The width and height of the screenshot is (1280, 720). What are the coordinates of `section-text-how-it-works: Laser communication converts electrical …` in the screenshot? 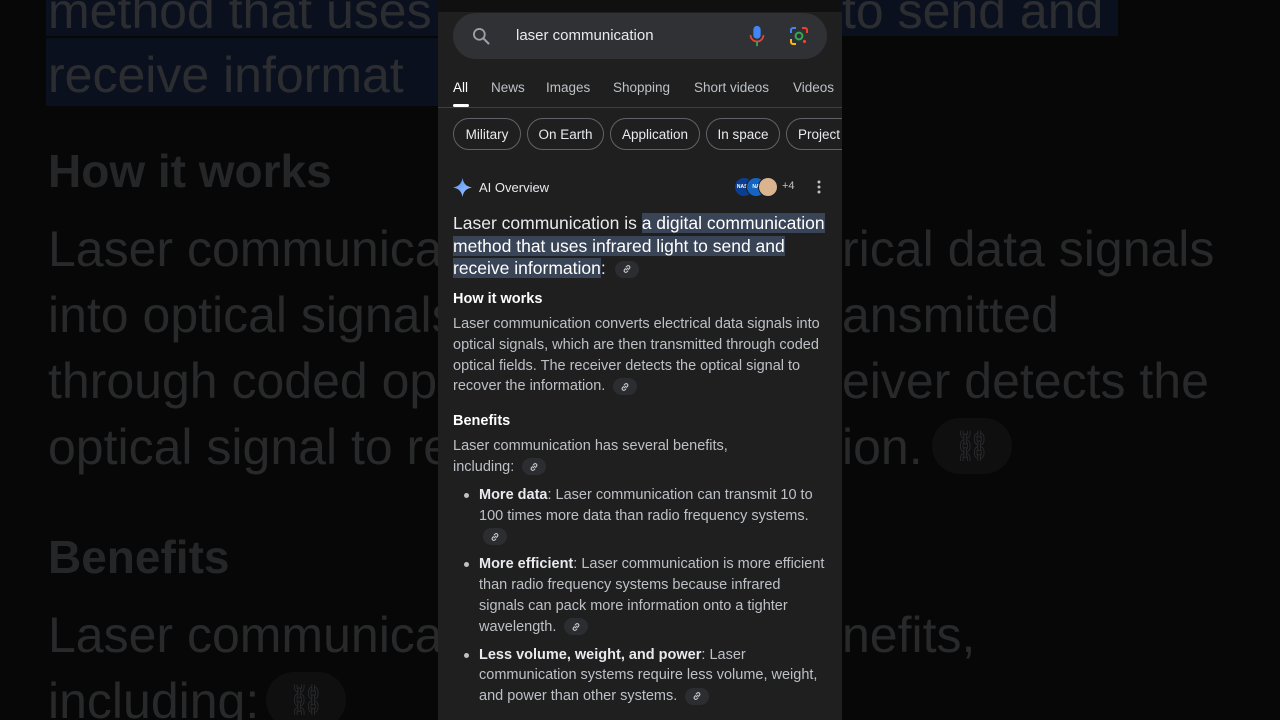 It's located at (636, 356).